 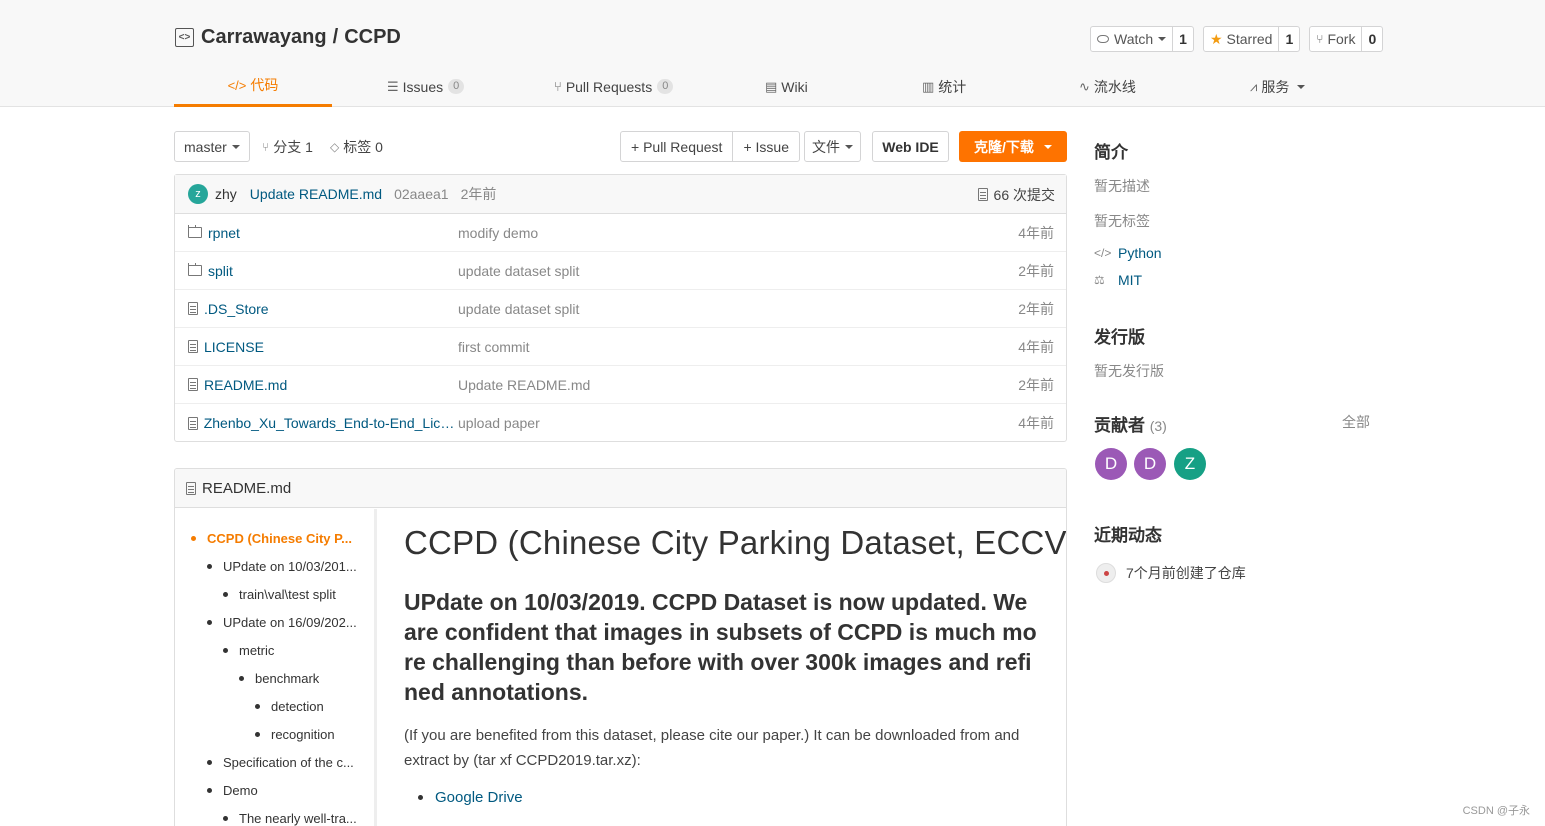 What do you see at coordinates (1288, 39) in the screenshot?
I see `star-count: 1` at bounding box center [1288, 39].